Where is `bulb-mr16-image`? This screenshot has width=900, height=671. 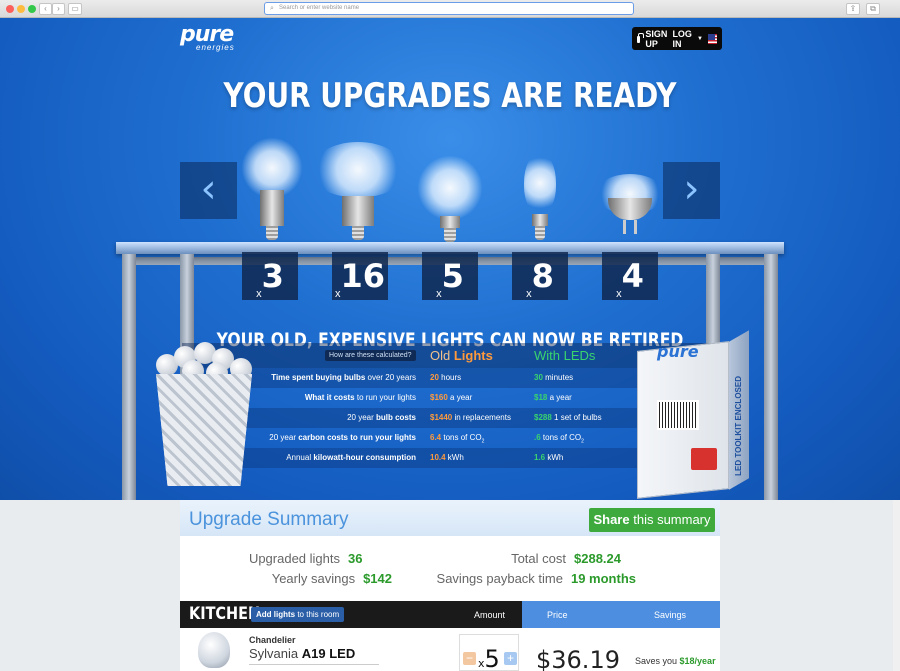
bulb-mr16-image is located at coordinates (630, 193).